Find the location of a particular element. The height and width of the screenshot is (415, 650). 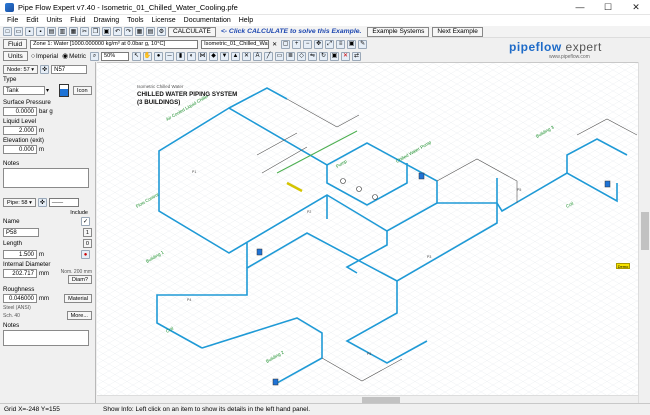

type-dropdown-icon: ▾ is located at coordinates (47, 90).